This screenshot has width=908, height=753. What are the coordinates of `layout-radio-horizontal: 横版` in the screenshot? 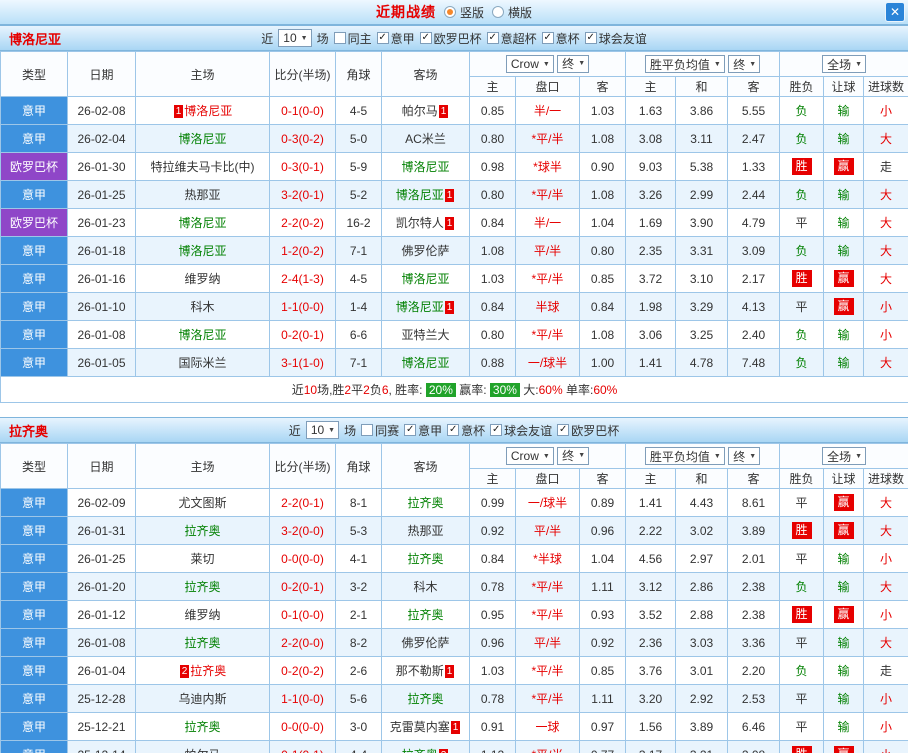 It's located at (512, 12).